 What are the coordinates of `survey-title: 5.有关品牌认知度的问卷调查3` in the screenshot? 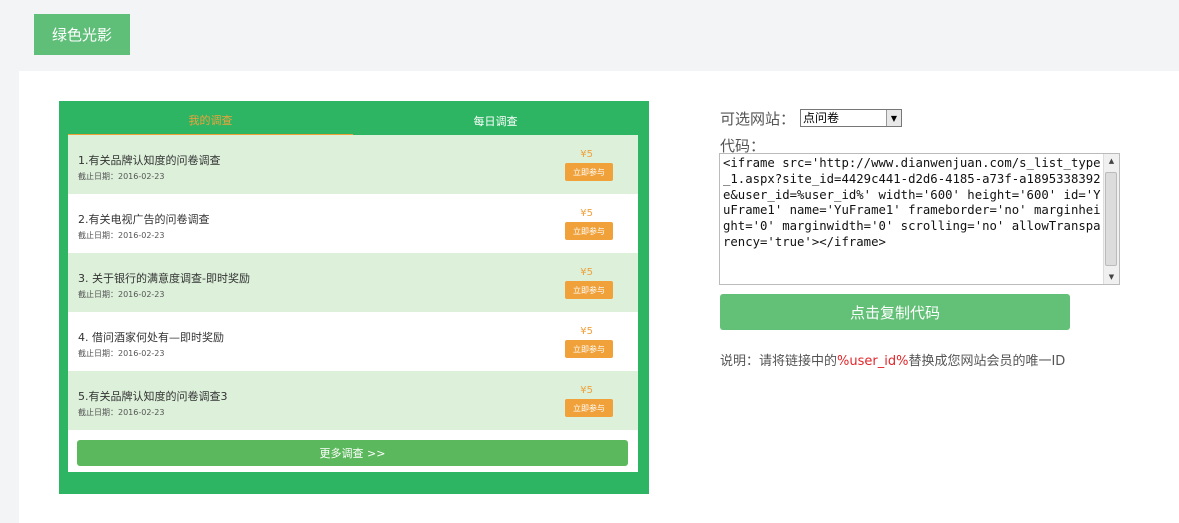 It's located at (153, 396).